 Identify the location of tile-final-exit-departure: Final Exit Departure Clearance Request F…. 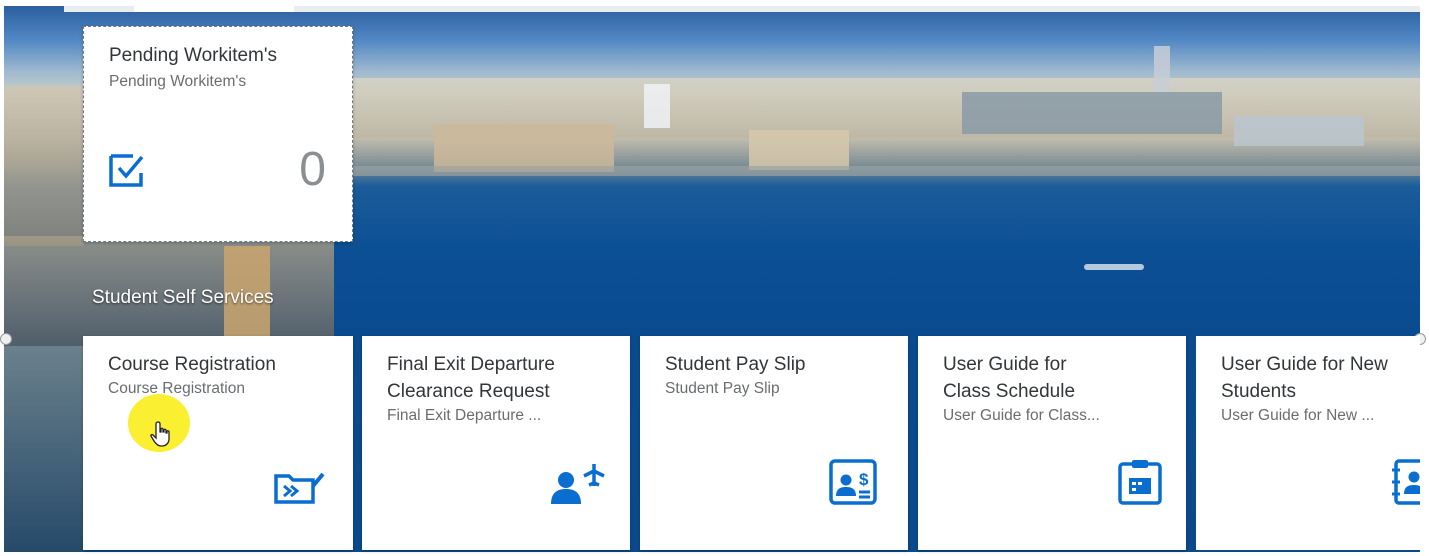
(496, 443).